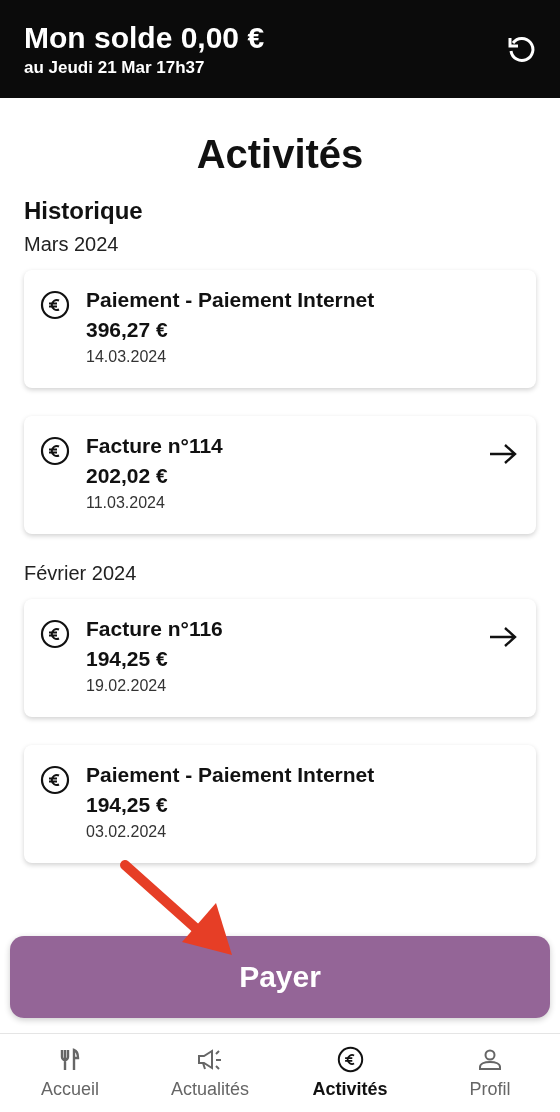 This screenshot has width=560, height=1112. Describe the element at coordinates (155, 629) in the screenshot. I see `activity-title: Facture n°116` at that location.